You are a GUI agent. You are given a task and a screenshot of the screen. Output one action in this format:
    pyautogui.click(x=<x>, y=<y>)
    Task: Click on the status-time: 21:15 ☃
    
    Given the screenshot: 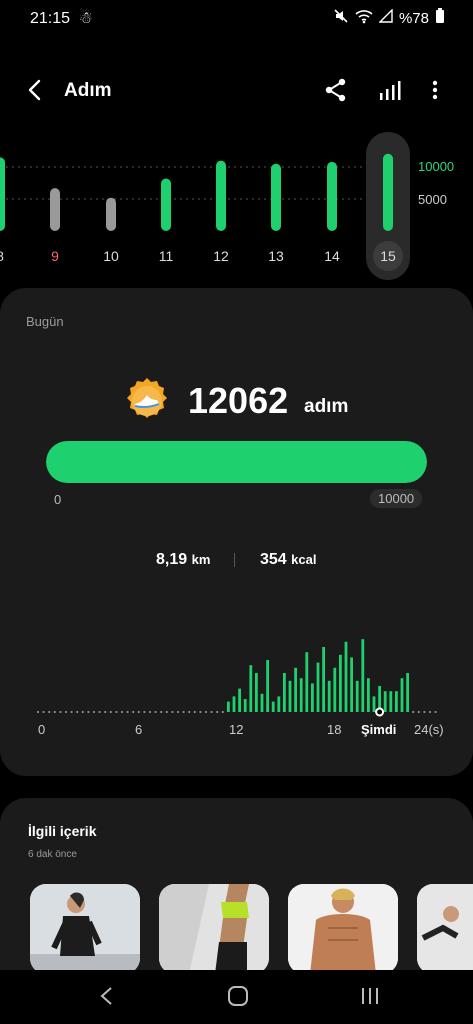 What is the action you would take?
    pyautogui.click(x=61, y=18)
    